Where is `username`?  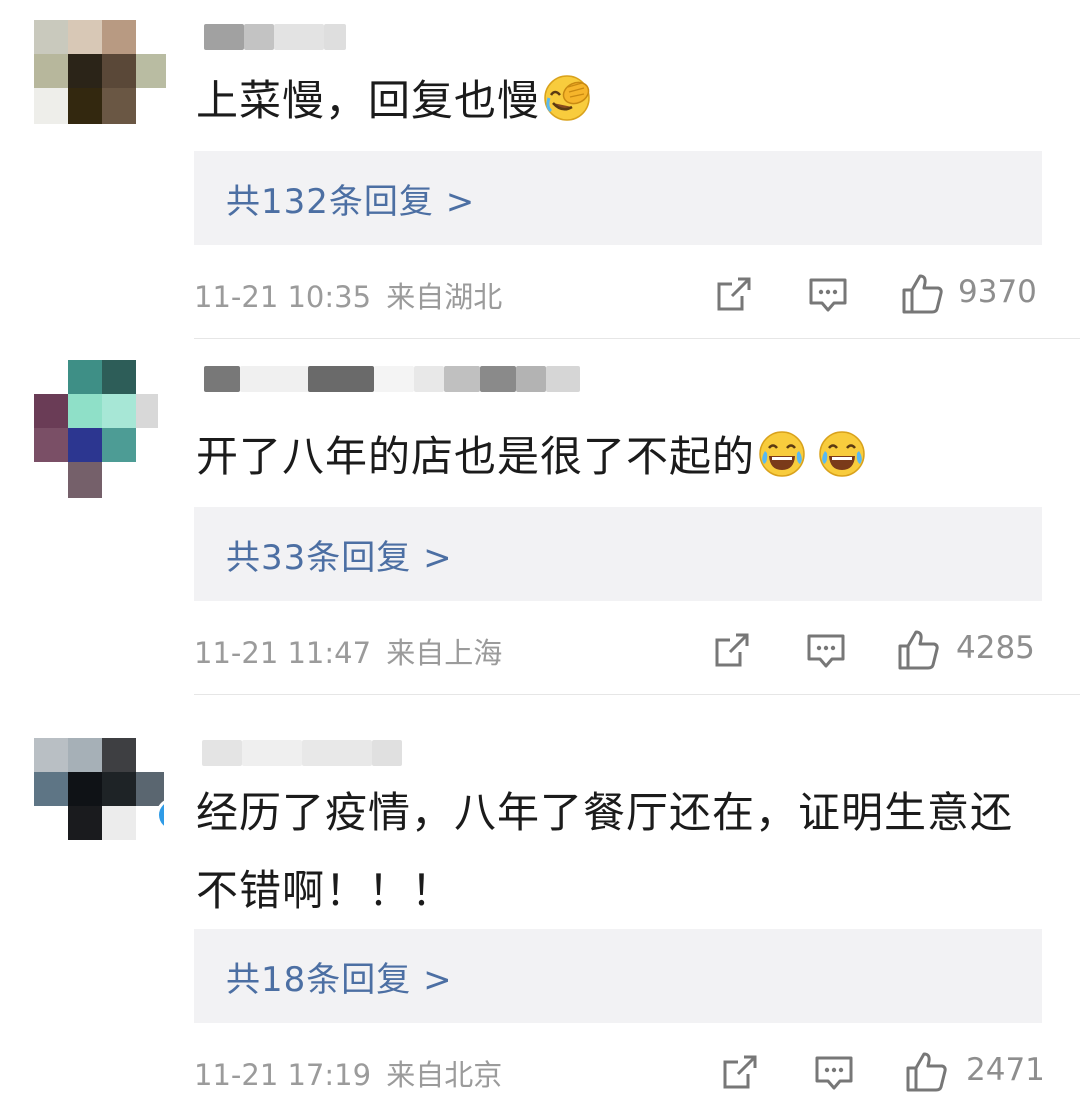 username is located at coordinates (308, 755).